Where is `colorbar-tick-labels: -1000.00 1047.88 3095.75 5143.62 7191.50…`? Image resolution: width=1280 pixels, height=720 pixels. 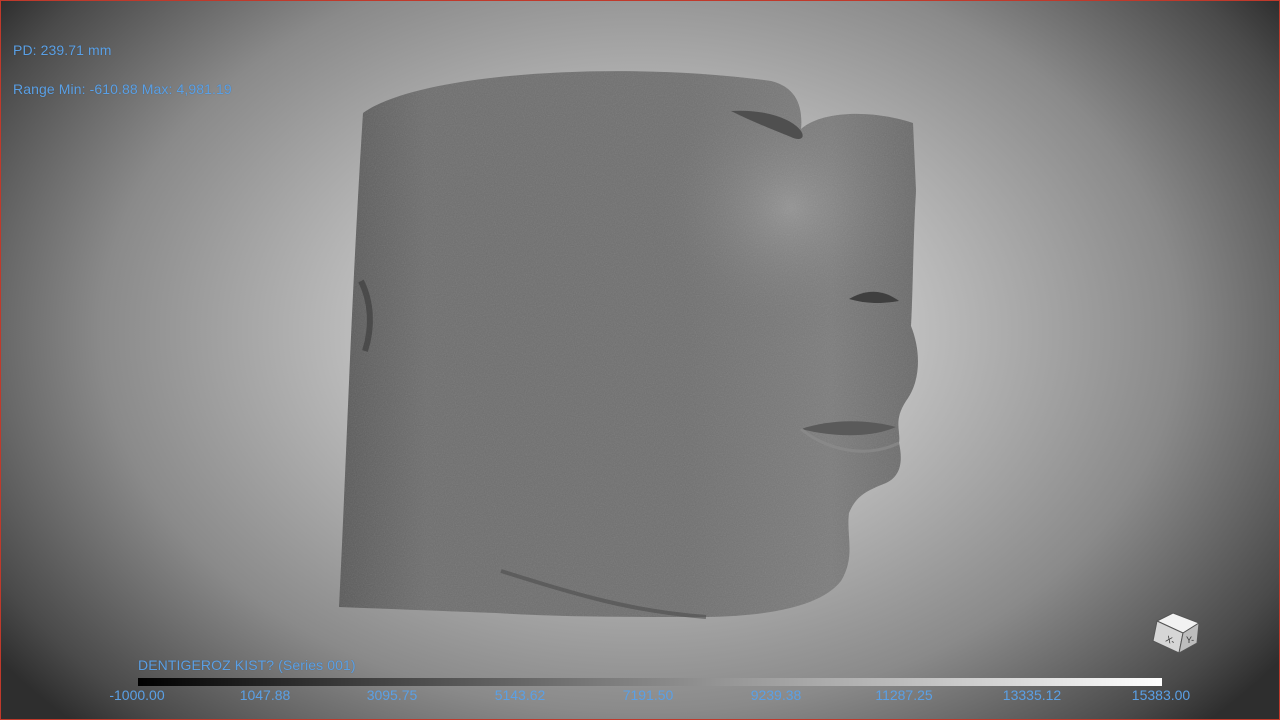
colorbar-tick-labels: -1000.00 1047.88 3095.75 5143.62 7191.50… is located at coordinates (640, 697).